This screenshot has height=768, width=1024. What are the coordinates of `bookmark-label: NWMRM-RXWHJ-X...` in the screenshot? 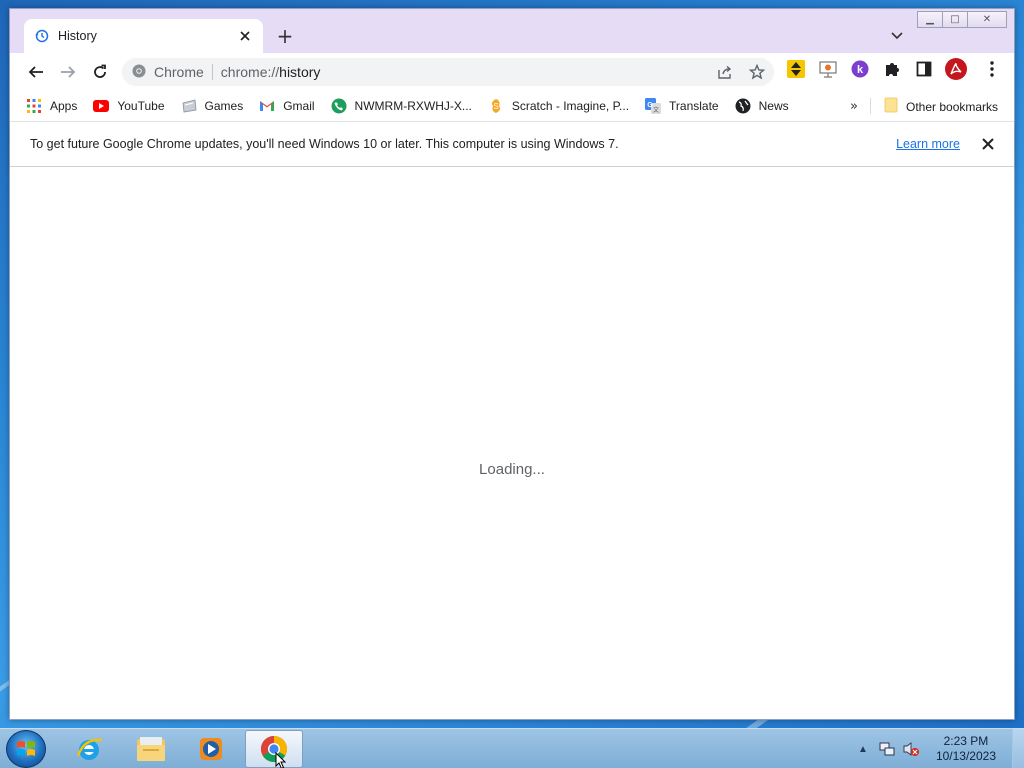 It's located at (413, 106).